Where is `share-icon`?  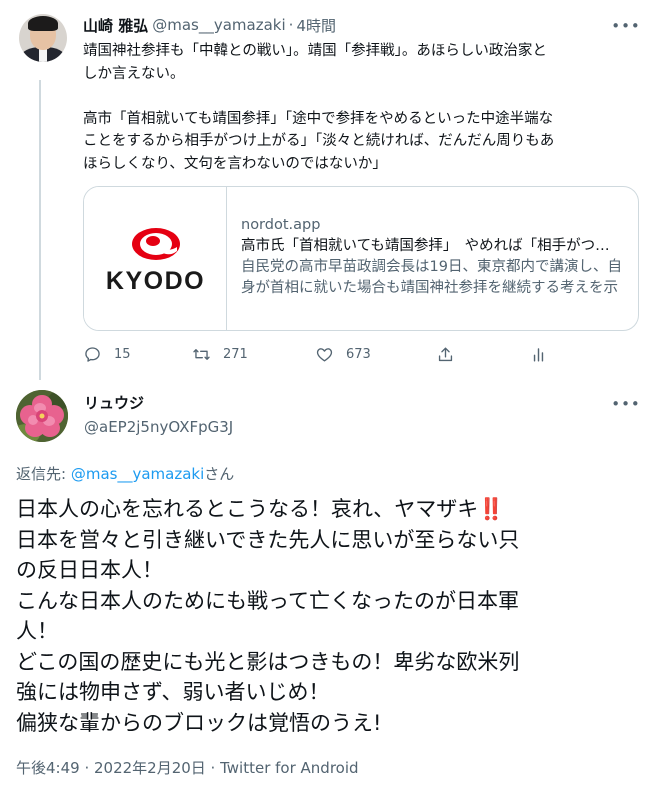
share-icon is located at coordinates (445, 353).